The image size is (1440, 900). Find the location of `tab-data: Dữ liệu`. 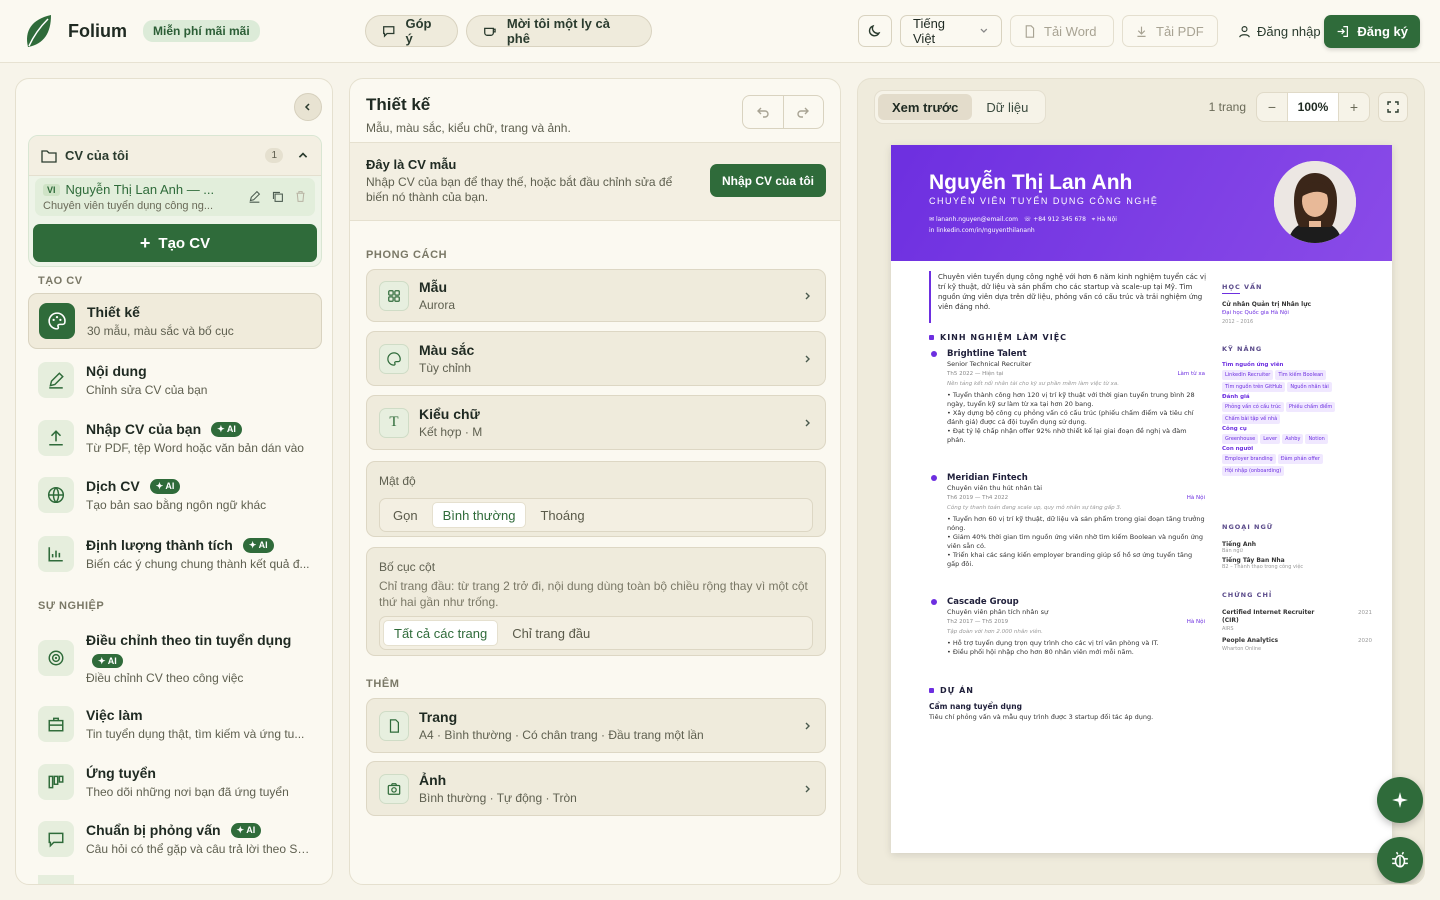

tab-data: Dữ liệu is located at coordinates (1007, 107).